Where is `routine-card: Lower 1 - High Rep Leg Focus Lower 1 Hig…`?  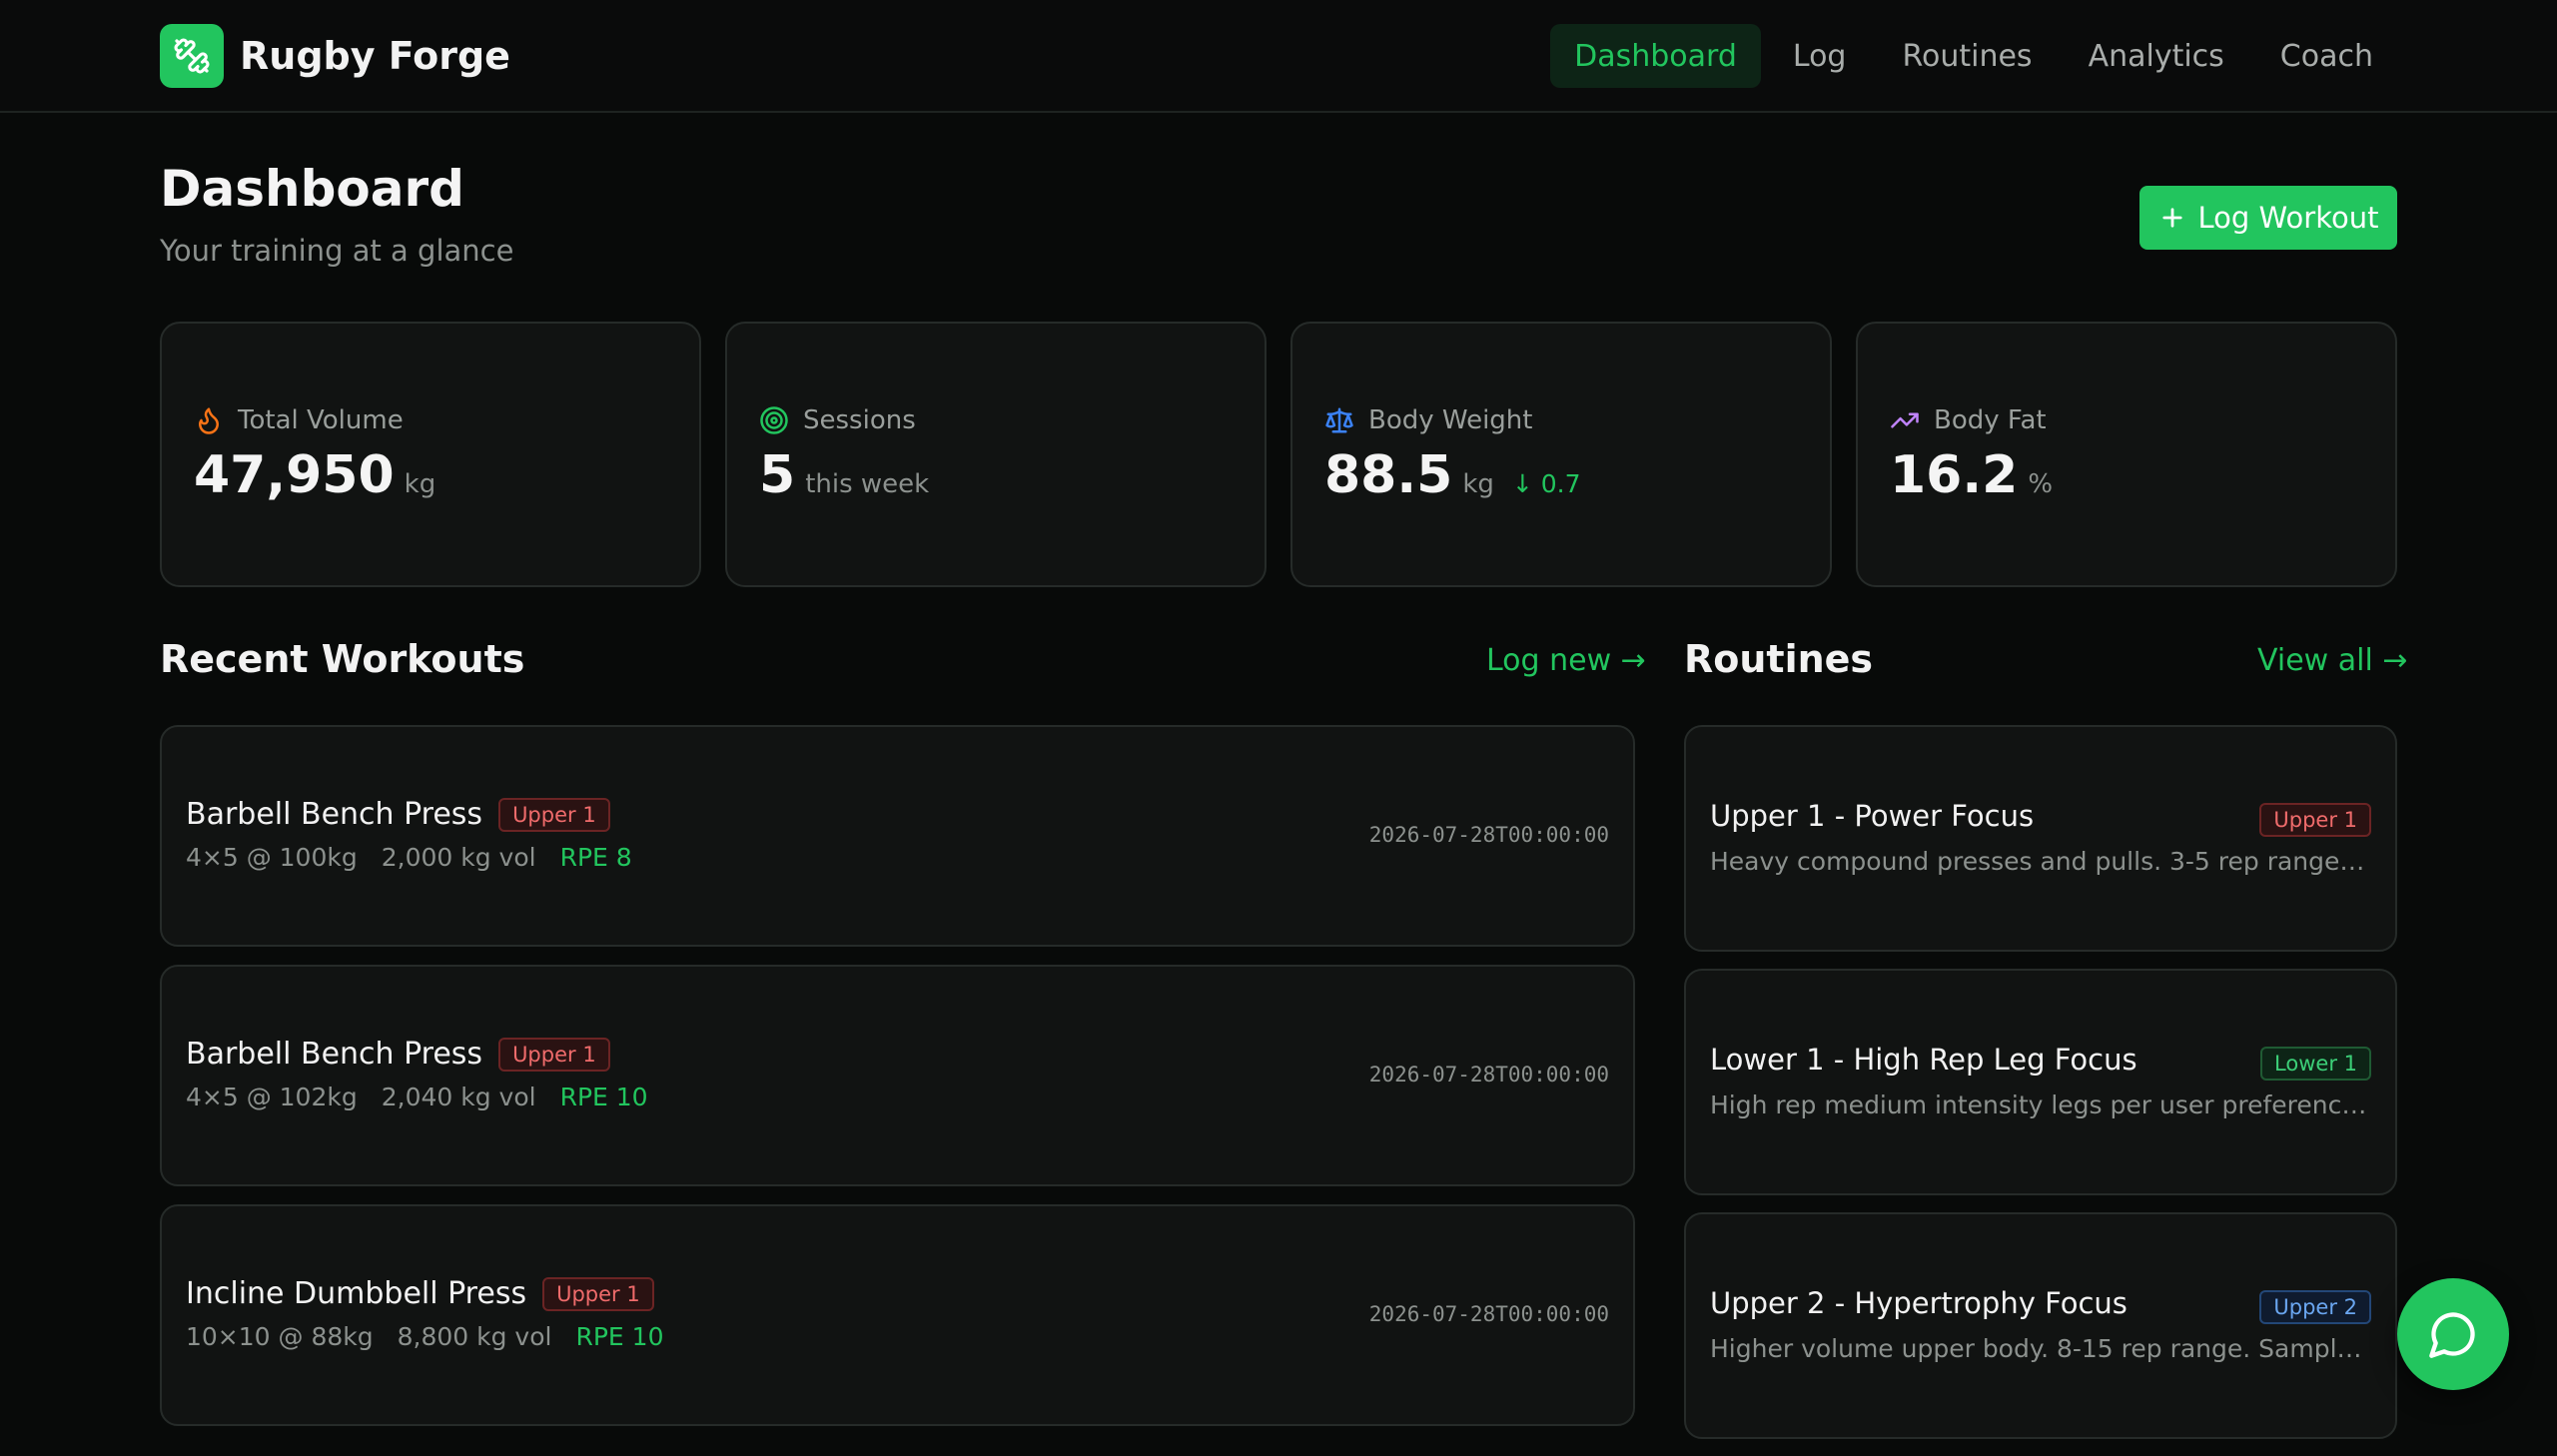
routine-card: Lower 1 - High Rep Leg Focus Lower 1 Hig… is located at coordinates (2040, 1082).